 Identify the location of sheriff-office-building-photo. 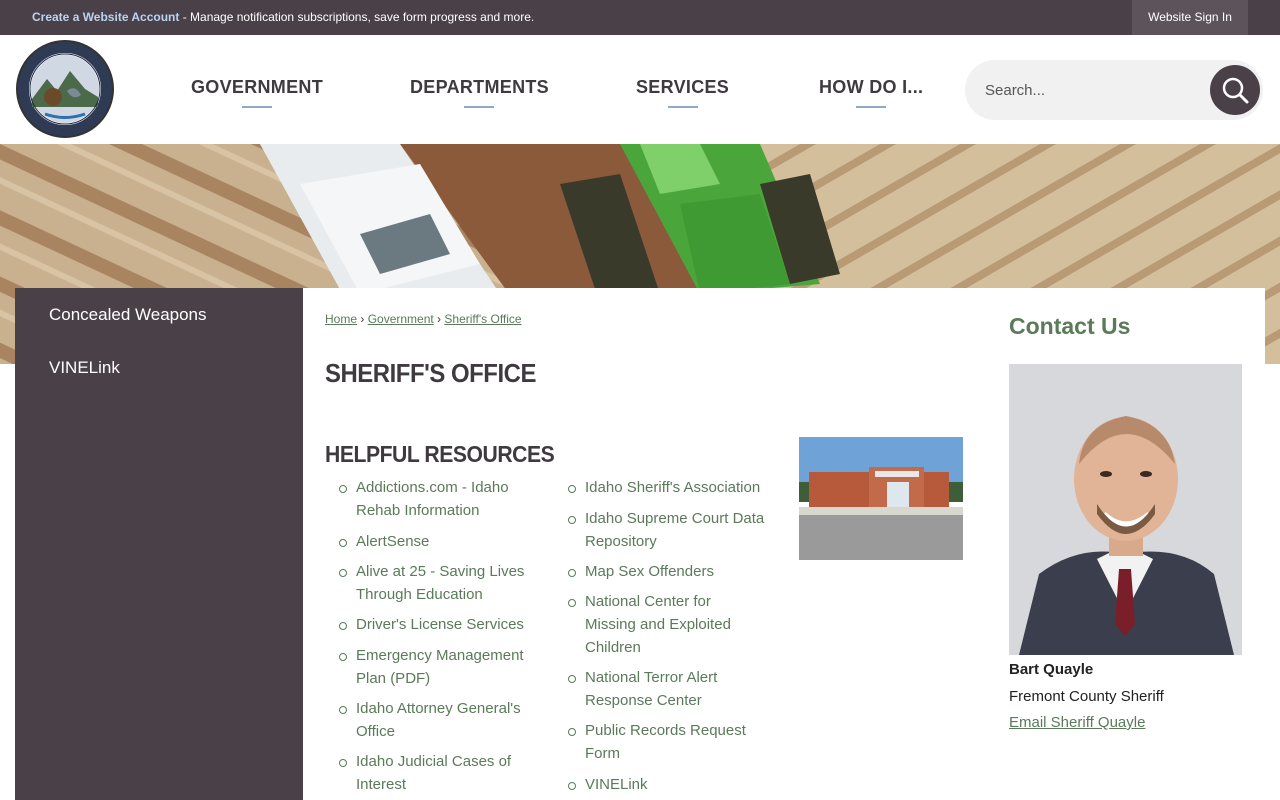
(881, 498).